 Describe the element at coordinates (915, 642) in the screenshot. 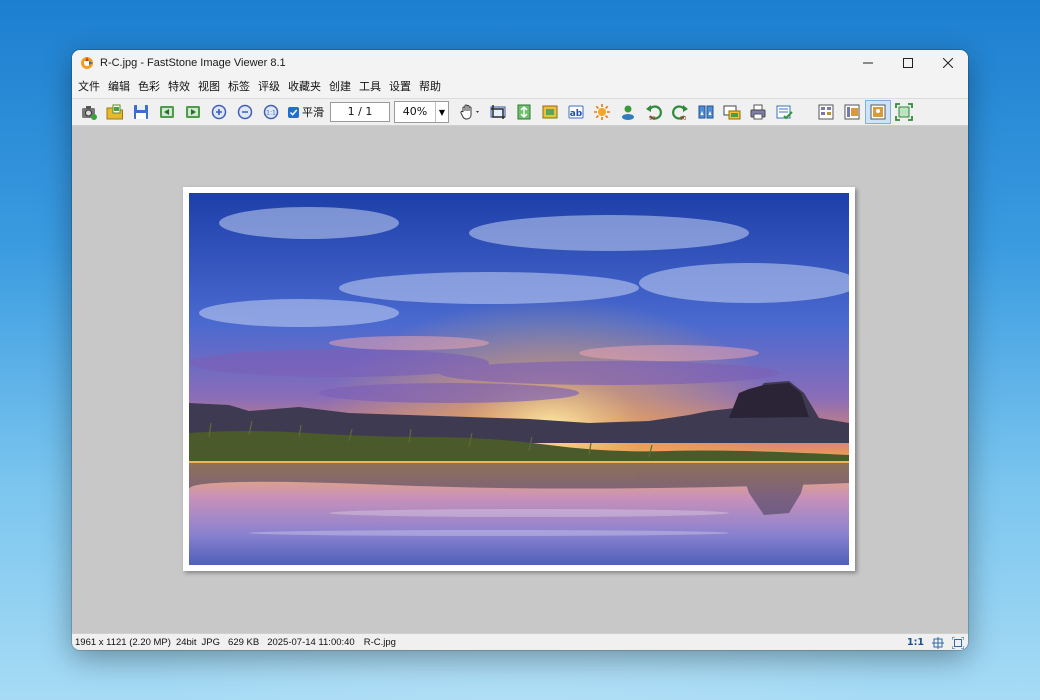

I see `zoom-ratio: 1:1` at that location.